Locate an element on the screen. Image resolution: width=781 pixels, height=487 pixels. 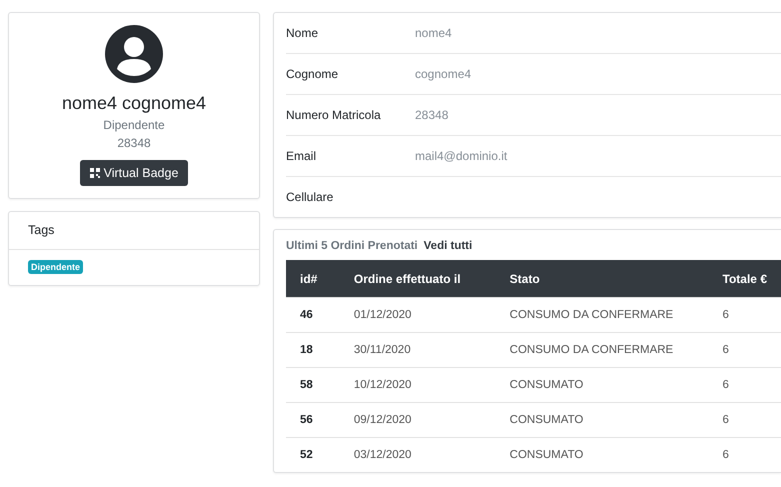
table-cell: 52 is located at coordinates (313, 455).